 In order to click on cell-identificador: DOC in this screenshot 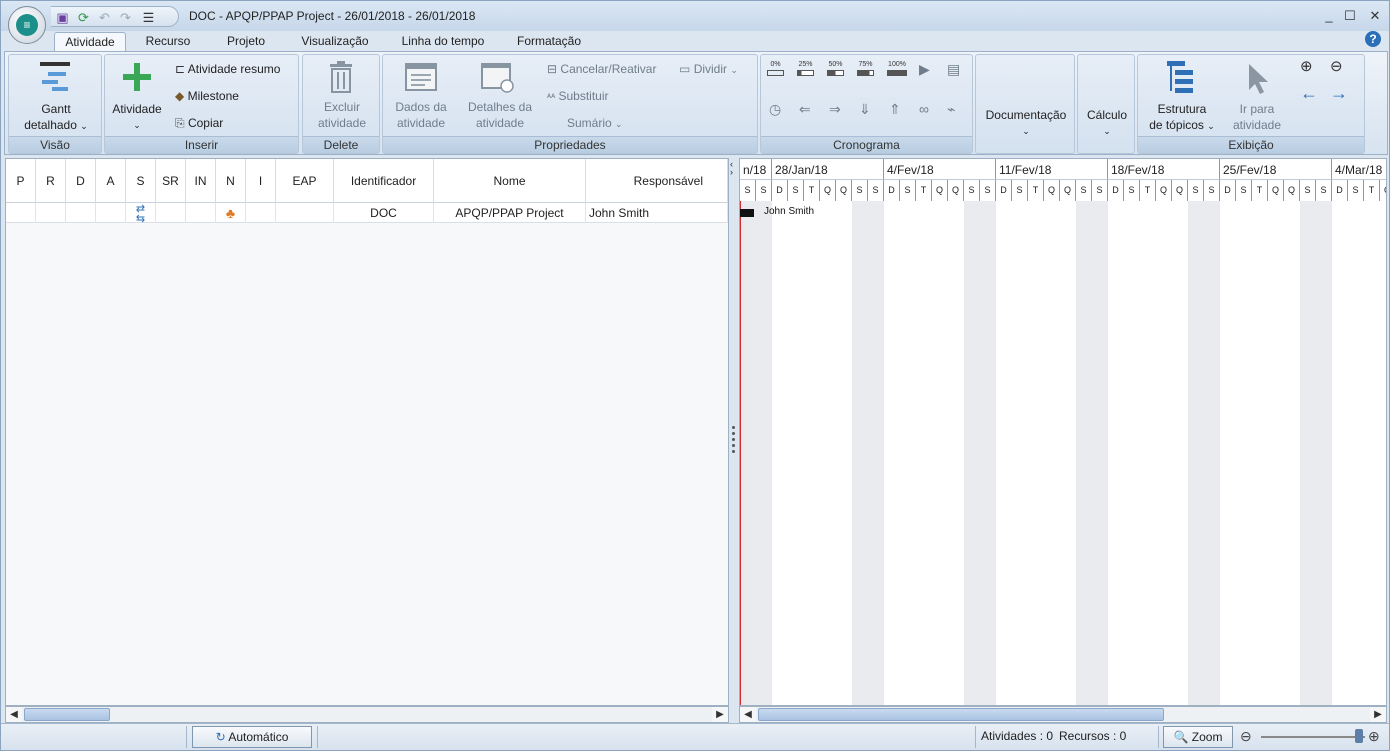, I will do `click(384, 213)`.